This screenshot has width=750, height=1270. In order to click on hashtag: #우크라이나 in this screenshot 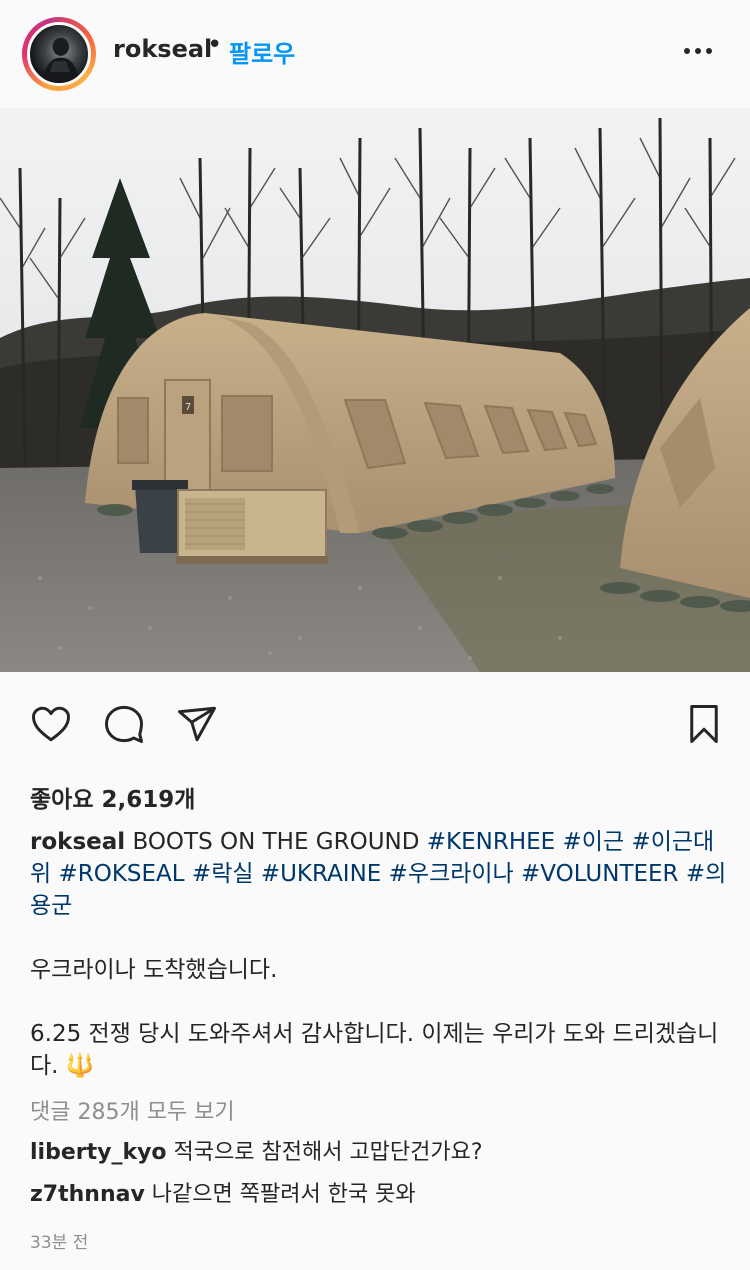, I will do `click(451, 874)`.